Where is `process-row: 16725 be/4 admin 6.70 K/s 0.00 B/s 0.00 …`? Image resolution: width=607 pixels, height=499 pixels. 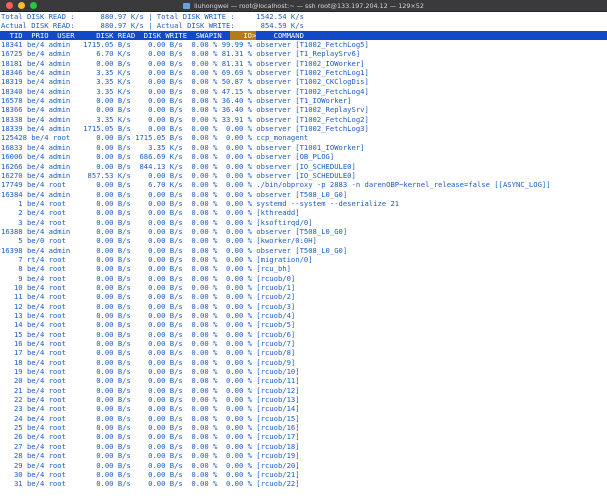
process-row: 16725 be/4 admin 6.70 K/s 0.00 B/s 0.00 … is located at coordinates (181, 54).